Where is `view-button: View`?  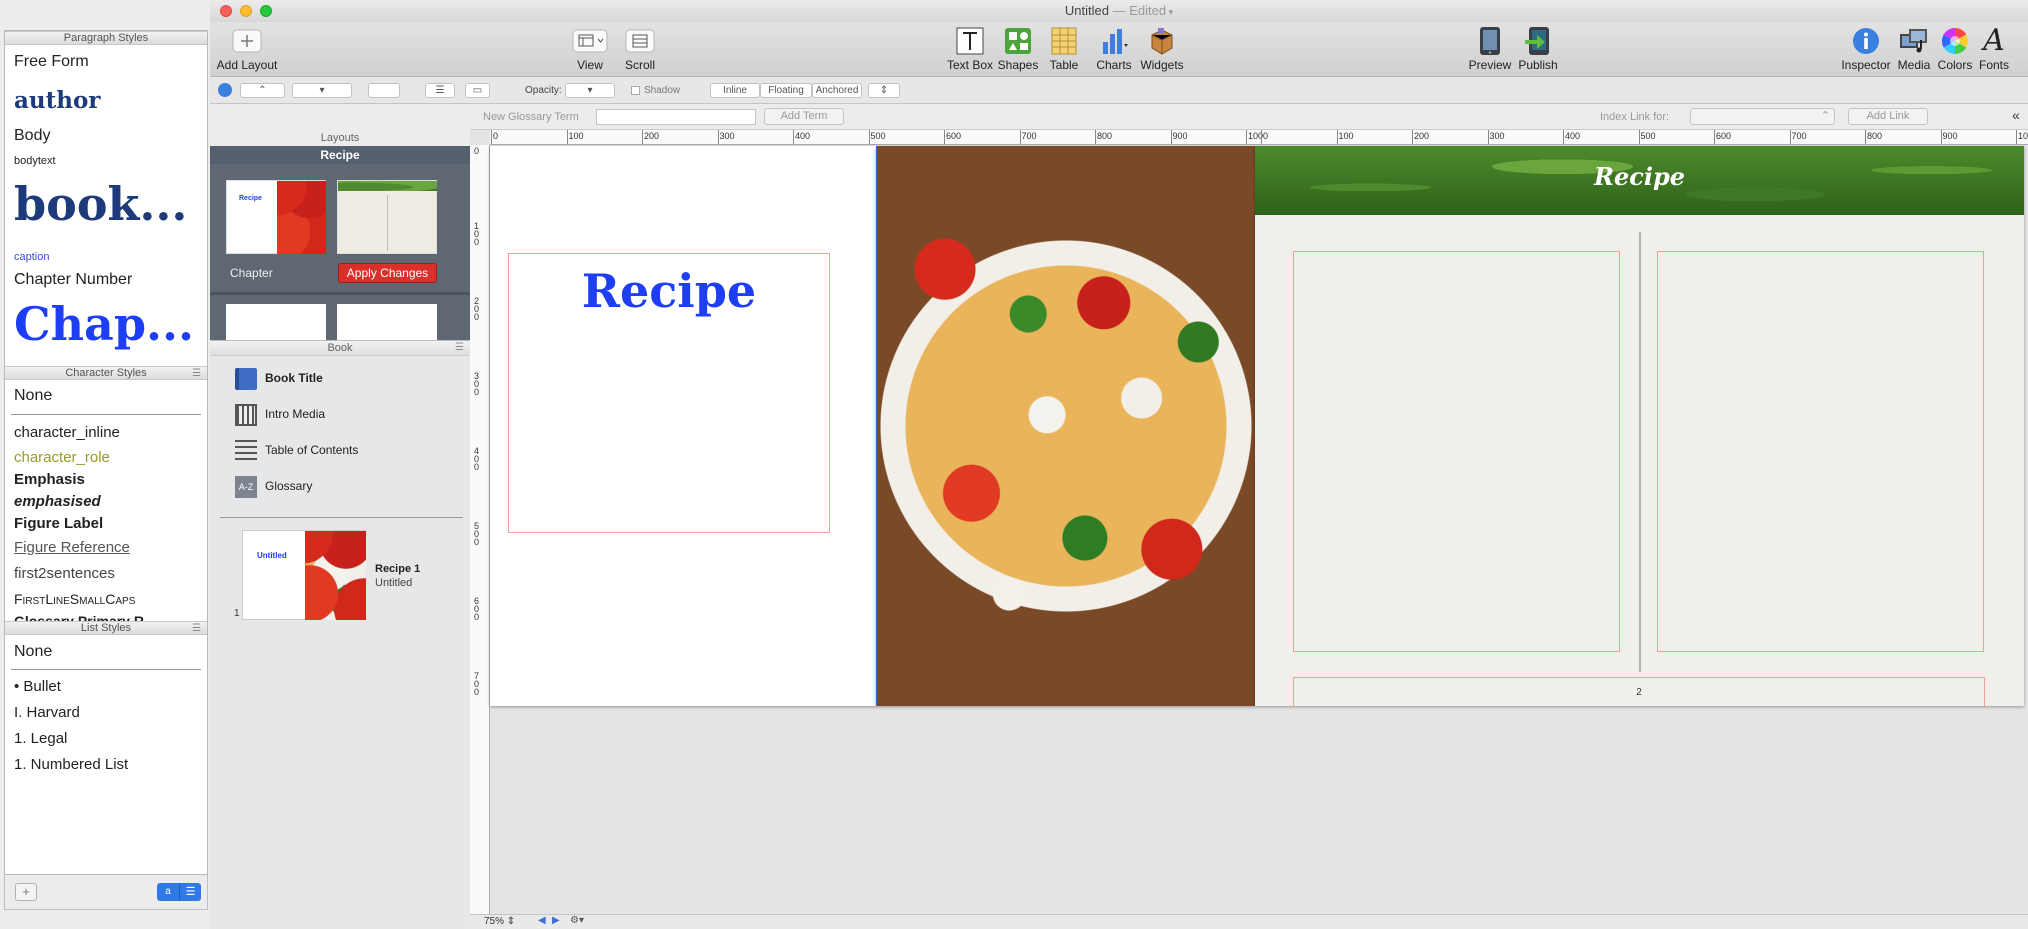 view-button: View is located at coordinates (590, 49).